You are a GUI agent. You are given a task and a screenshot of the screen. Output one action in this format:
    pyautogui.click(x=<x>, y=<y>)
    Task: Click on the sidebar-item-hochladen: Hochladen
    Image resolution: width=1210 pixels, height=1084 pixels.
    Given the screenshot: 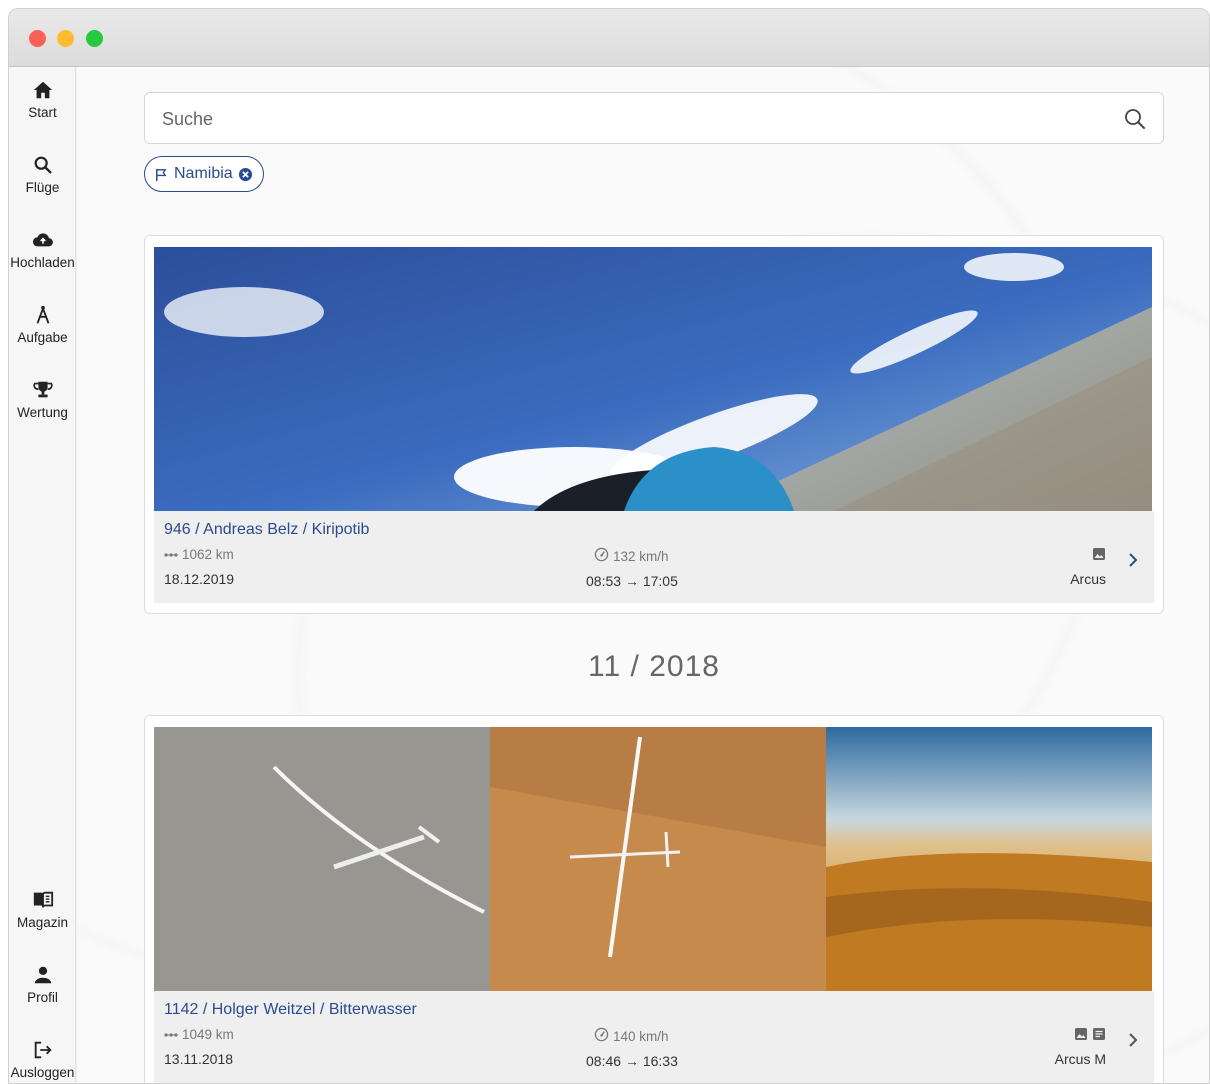 What is the action you would take?
    pyautogui.click(x=42, y=249)
    